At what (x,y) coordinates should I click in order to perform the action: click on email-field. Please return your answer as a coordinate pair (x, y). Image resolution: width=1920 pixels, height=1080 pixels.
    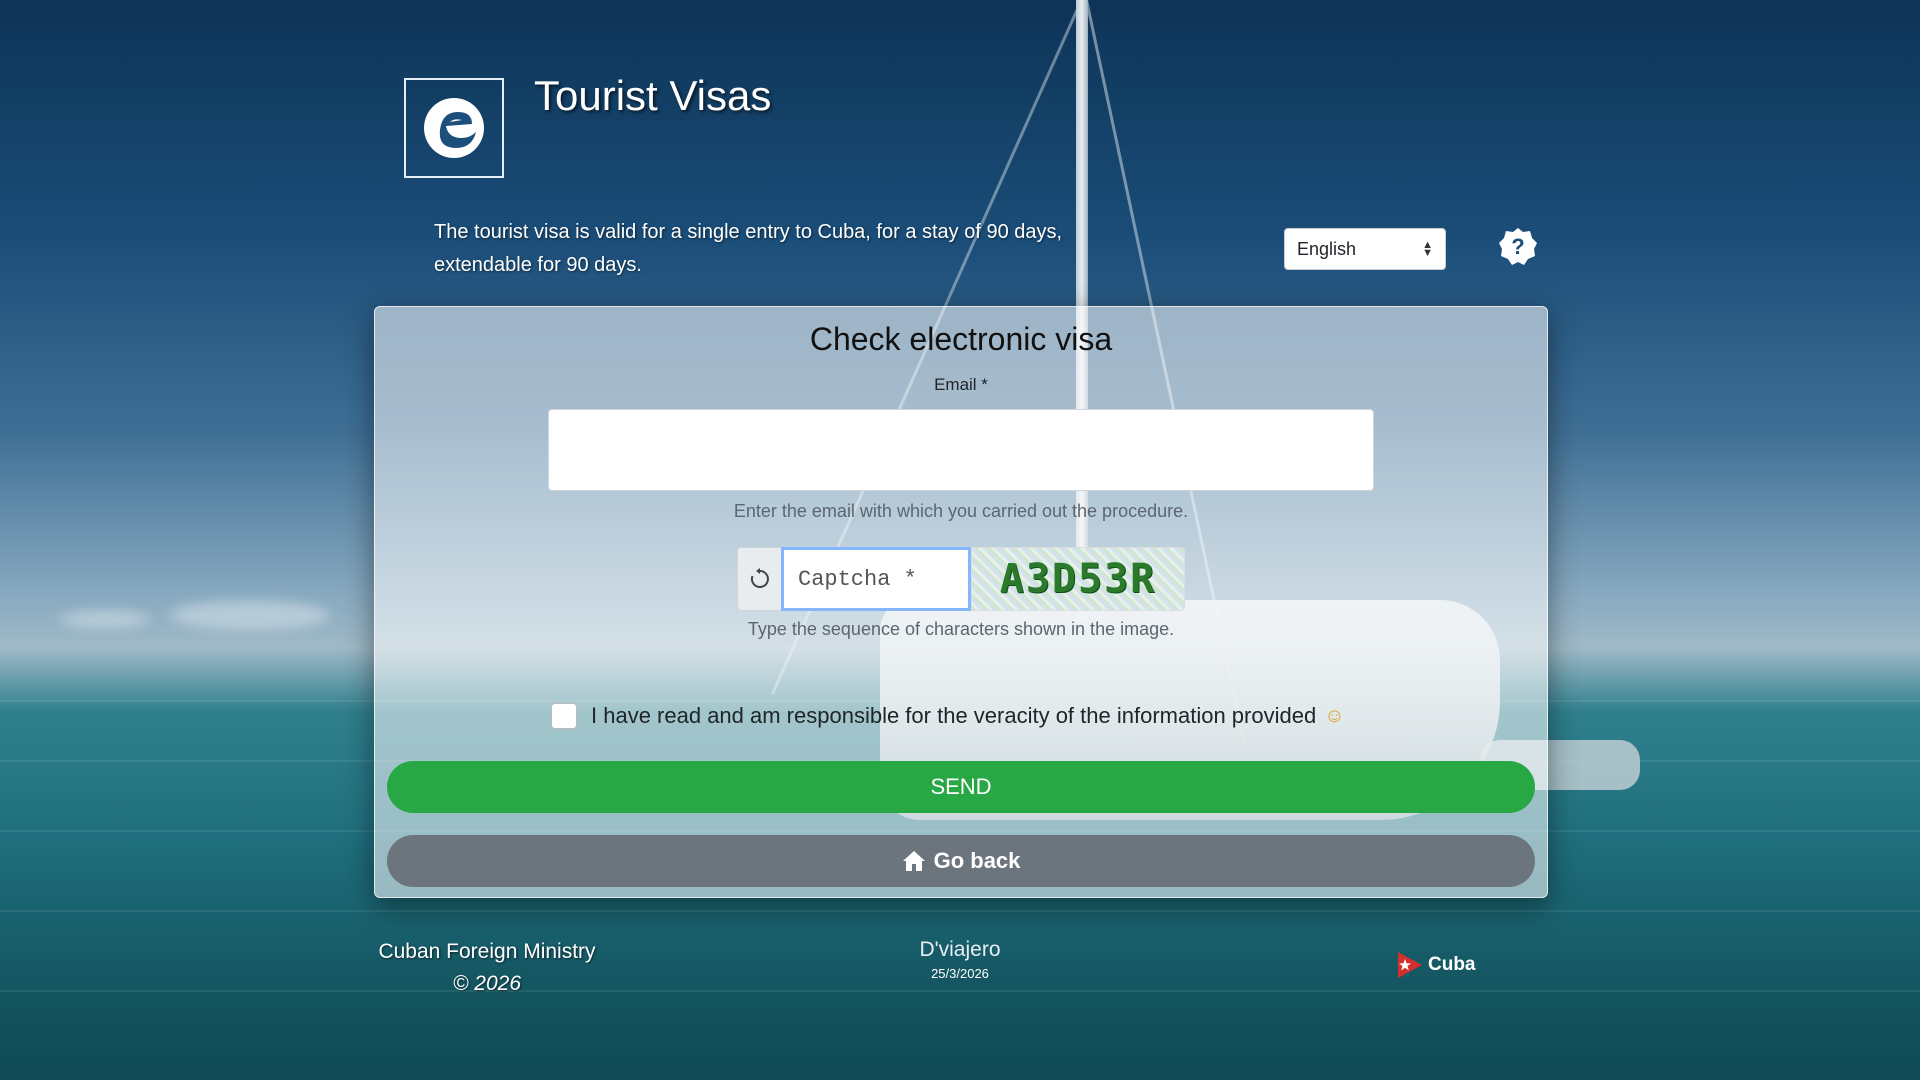
    Looking at the image, I should click on (961, 450).